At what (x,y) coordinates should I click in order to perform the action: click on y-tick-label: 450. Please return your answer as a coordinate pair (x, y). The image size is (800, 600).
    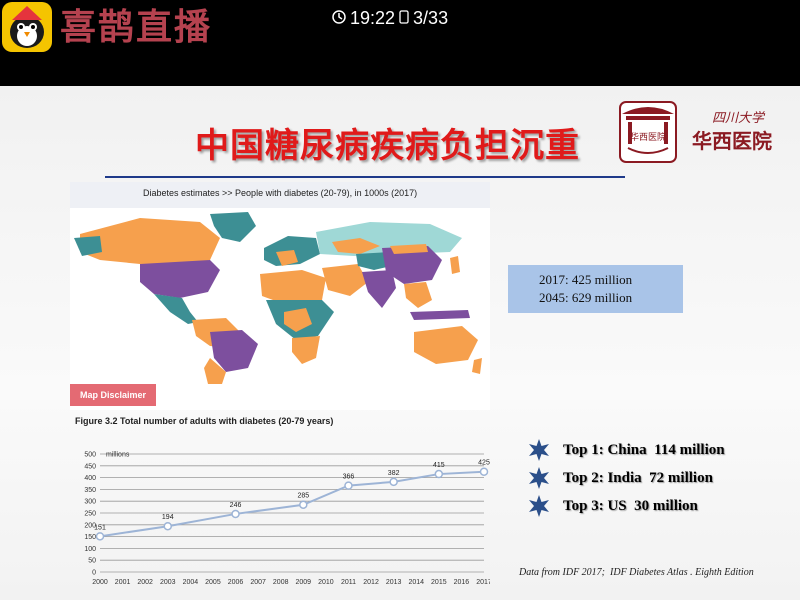
    Looking at the image, I should click on (90, 466).